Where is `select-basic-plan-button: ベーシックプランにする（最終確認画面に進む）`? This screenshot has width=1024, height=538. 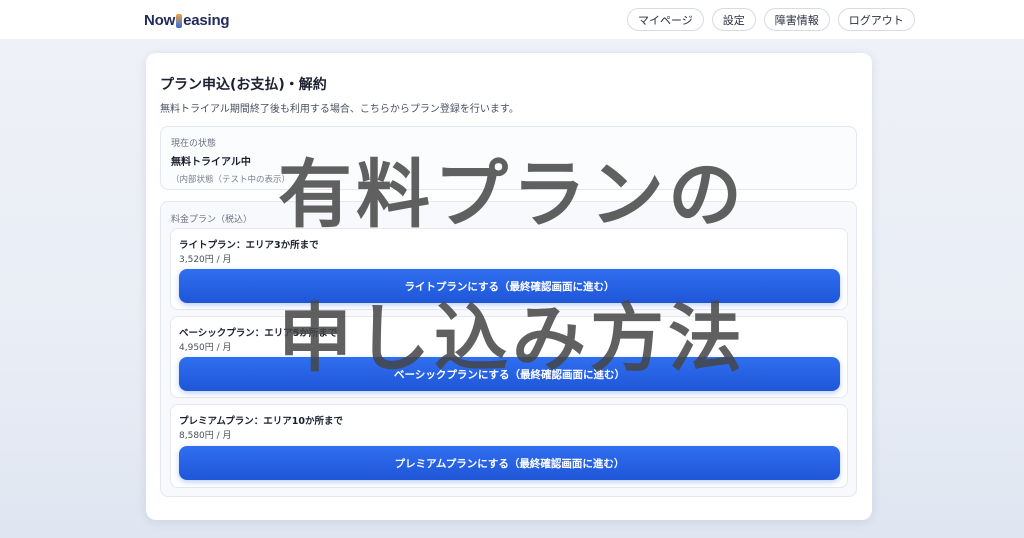 select-basic-plan-button: ベーシックプランにする（最終確認画面に進む） is located at coordinates (509, 374).